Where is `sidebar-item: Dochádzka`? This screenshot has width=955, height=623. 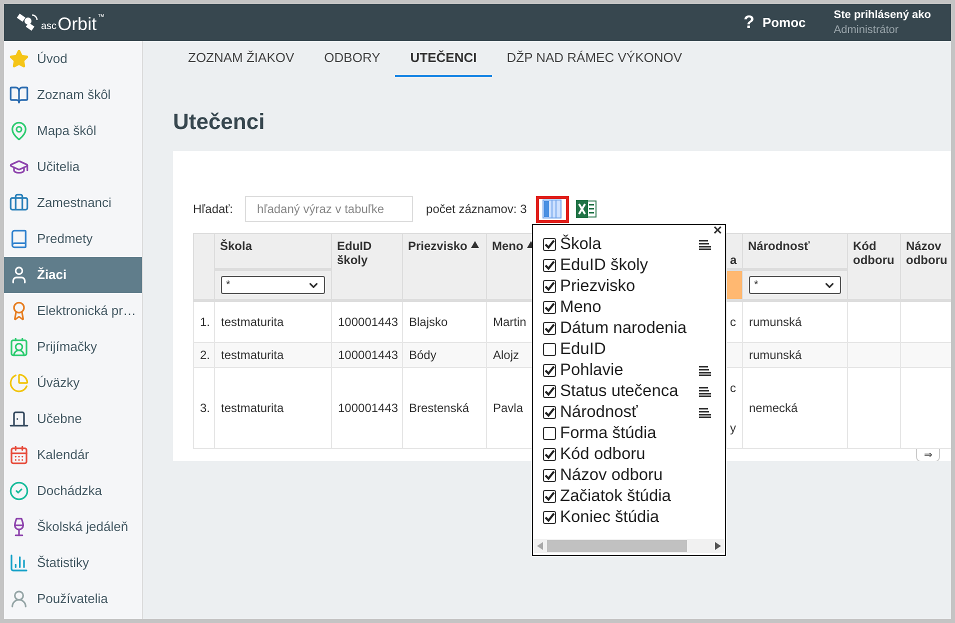 sidebar-item: Dochádzka is located at coordinates (73, 491).